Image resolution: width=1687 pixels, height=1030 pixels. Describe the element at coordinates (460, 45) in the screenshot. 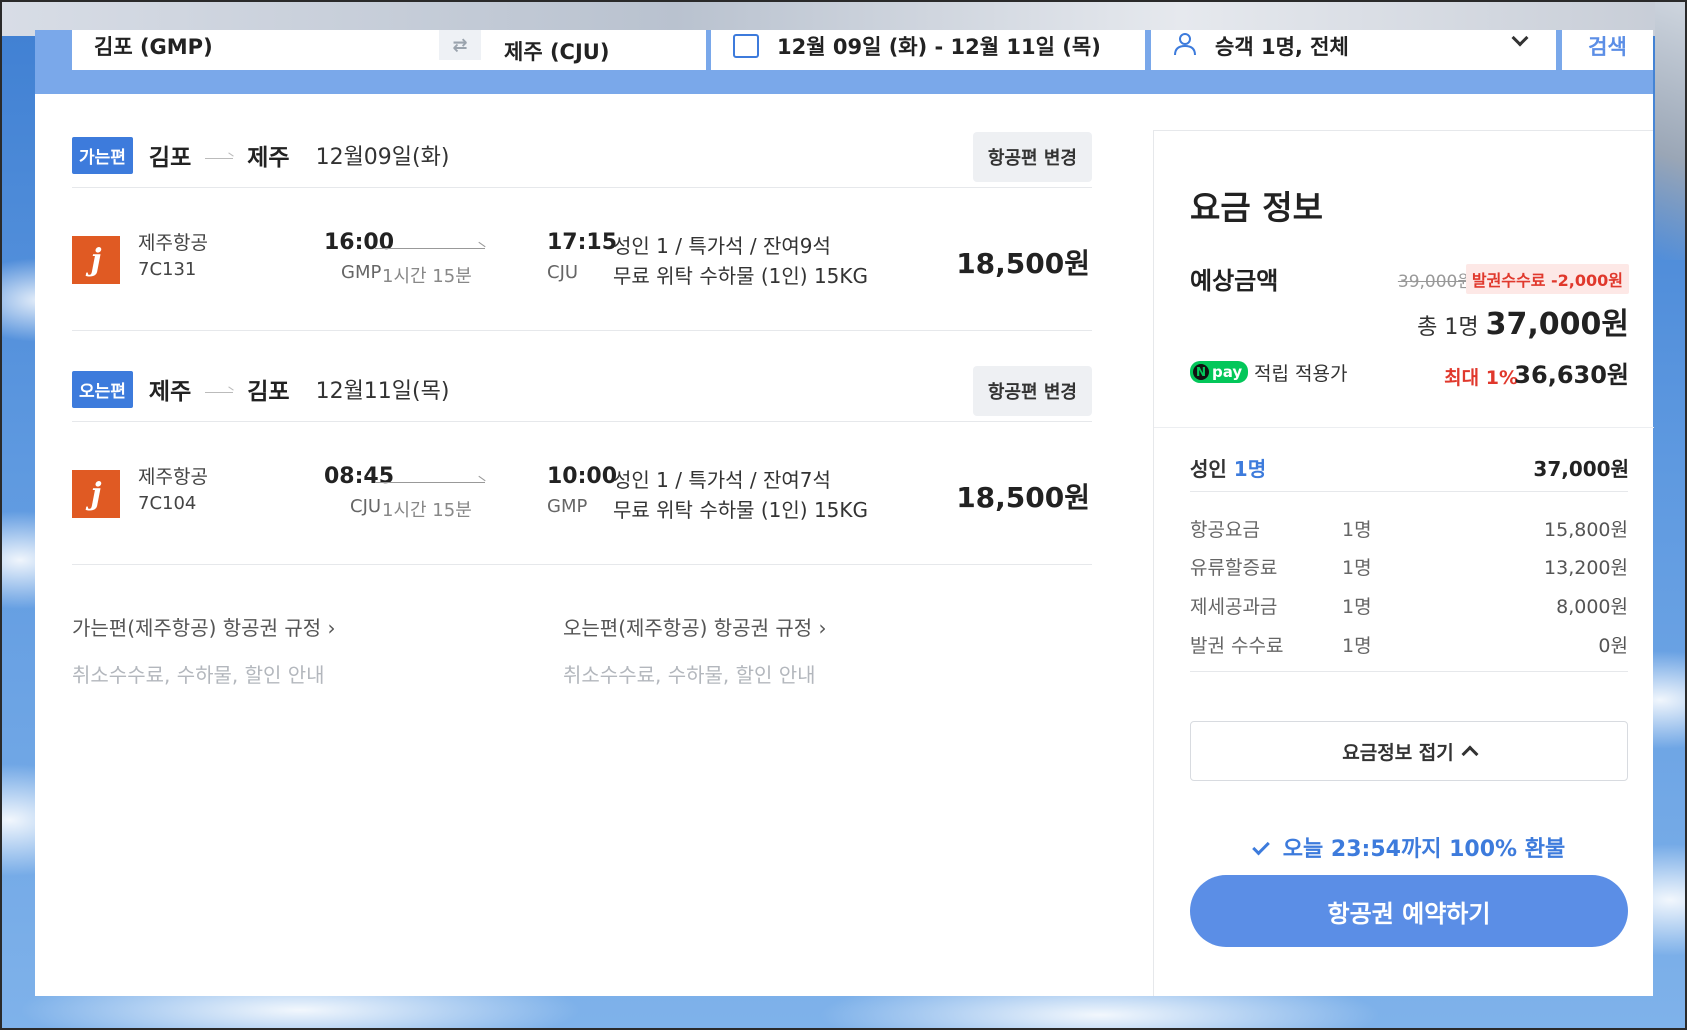

I see `swap-icon: ⇄` at that location.